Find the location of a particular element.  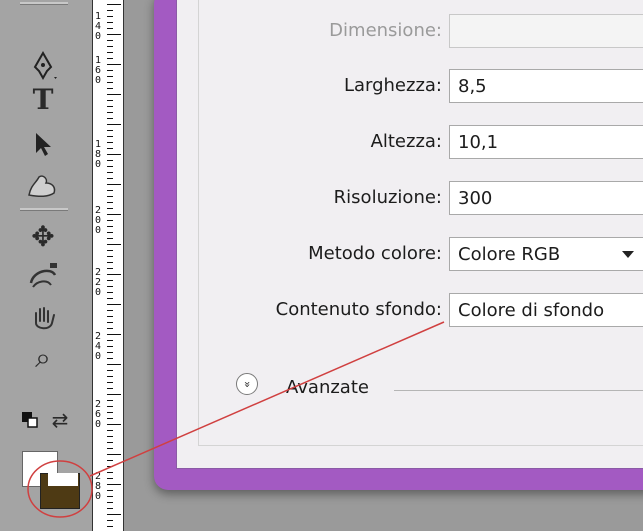

background-contents-label: Contenuto sfondo: is located at coordinates (358, 309).